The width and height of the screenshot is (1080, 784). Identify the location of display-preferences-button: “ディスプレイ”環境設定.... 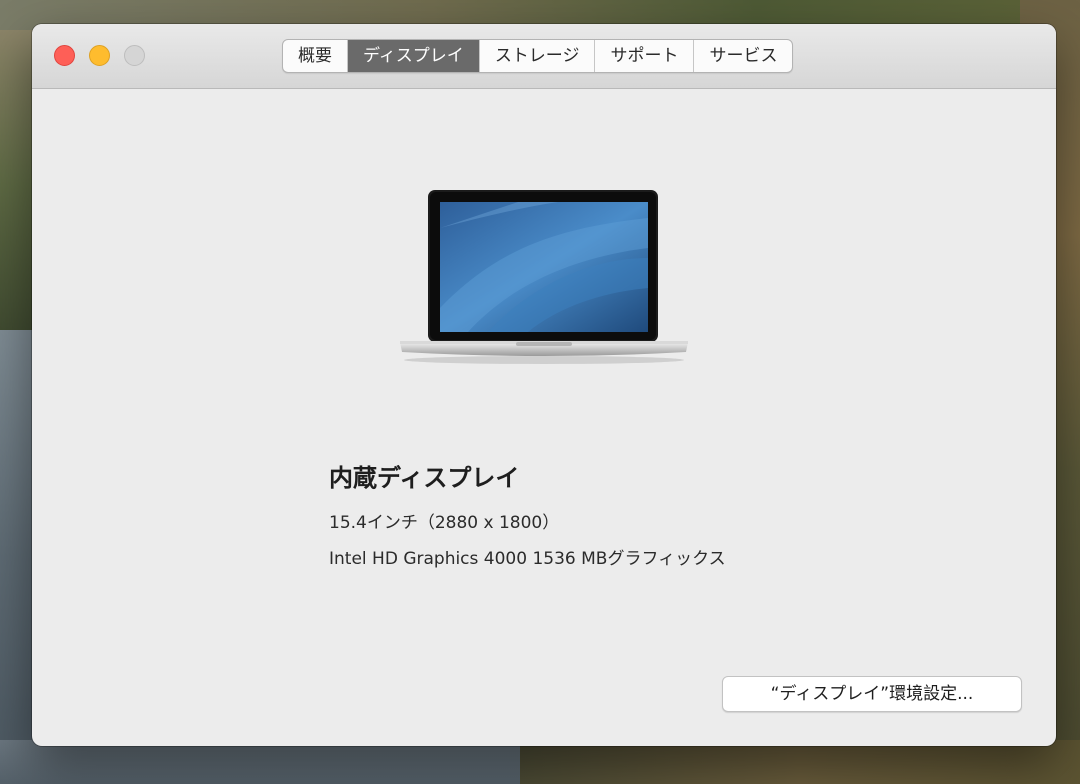
(872, 694).